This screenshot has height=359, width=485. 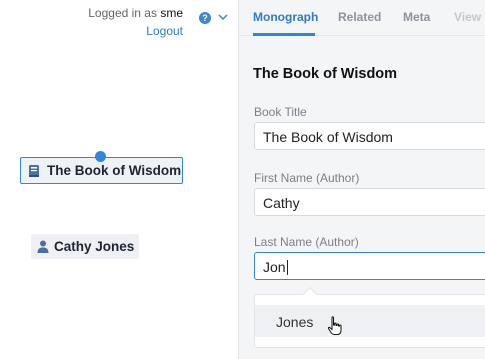 What do you see at coordinates (369, 202) in the screenshot?
I see `first-name-field: Cathy` at bounding box center [369, 202].